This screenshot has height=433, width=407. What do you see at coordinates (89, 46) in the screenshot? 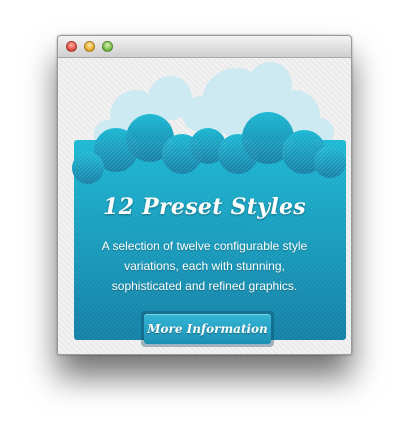
I see `minimize-icon` at bounding box center [89, 46].